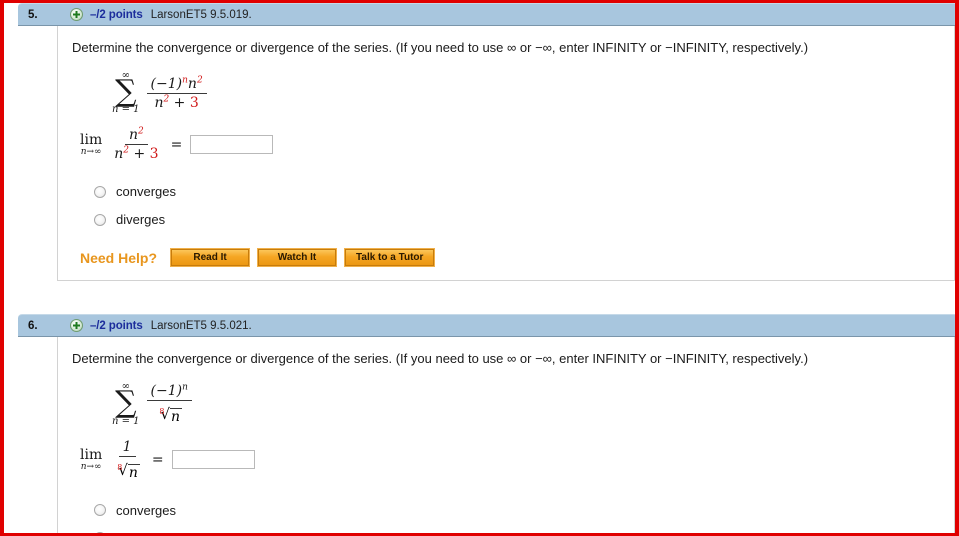 The image size is (959, 536). I want to click on series-numerator: (−1)nn2, so click(176, 84).